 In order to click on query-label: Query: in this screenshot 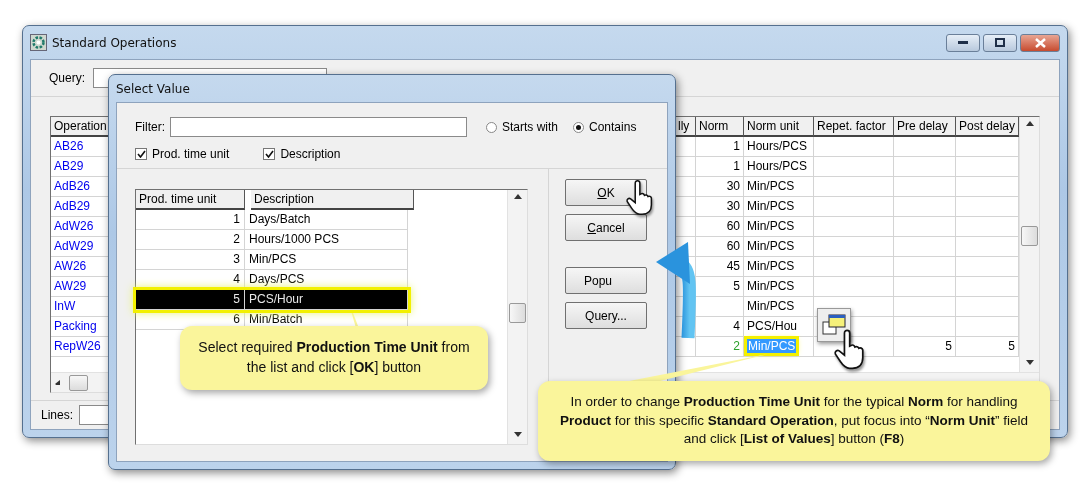, I will do `click(67, 78)`.